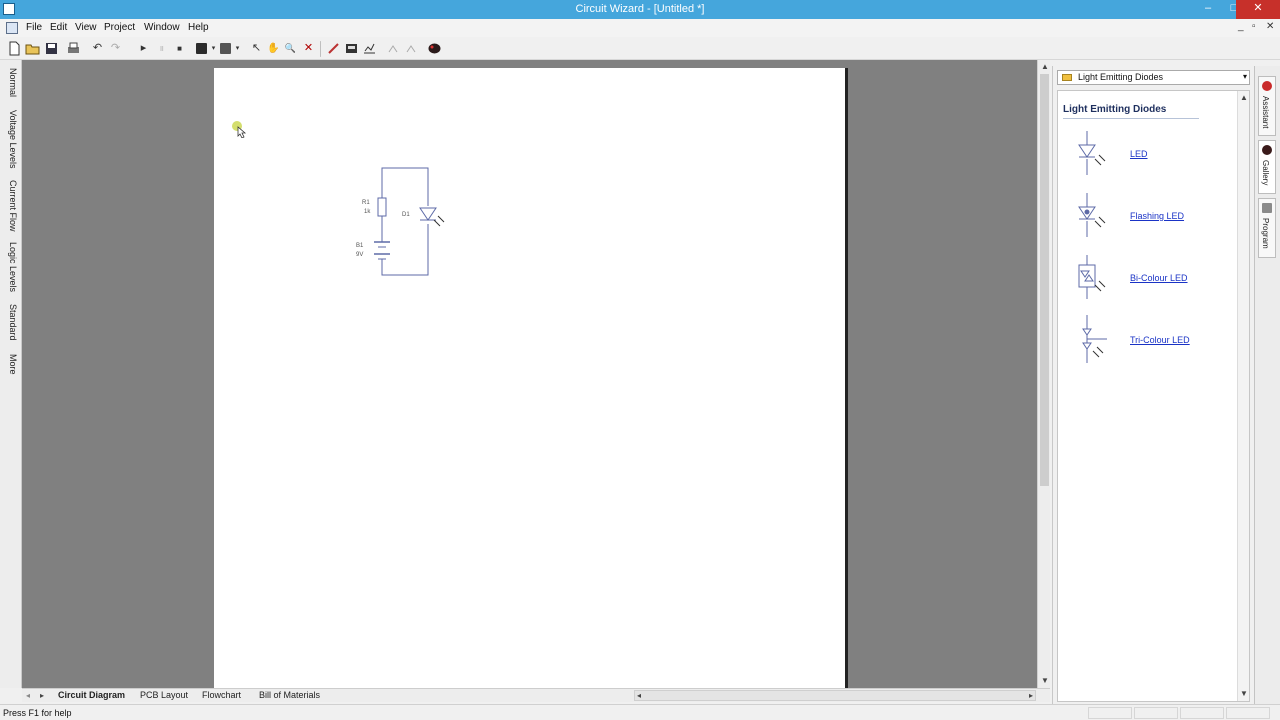  I want to click on status-bar: Press F1 for help, so click(640, 712).